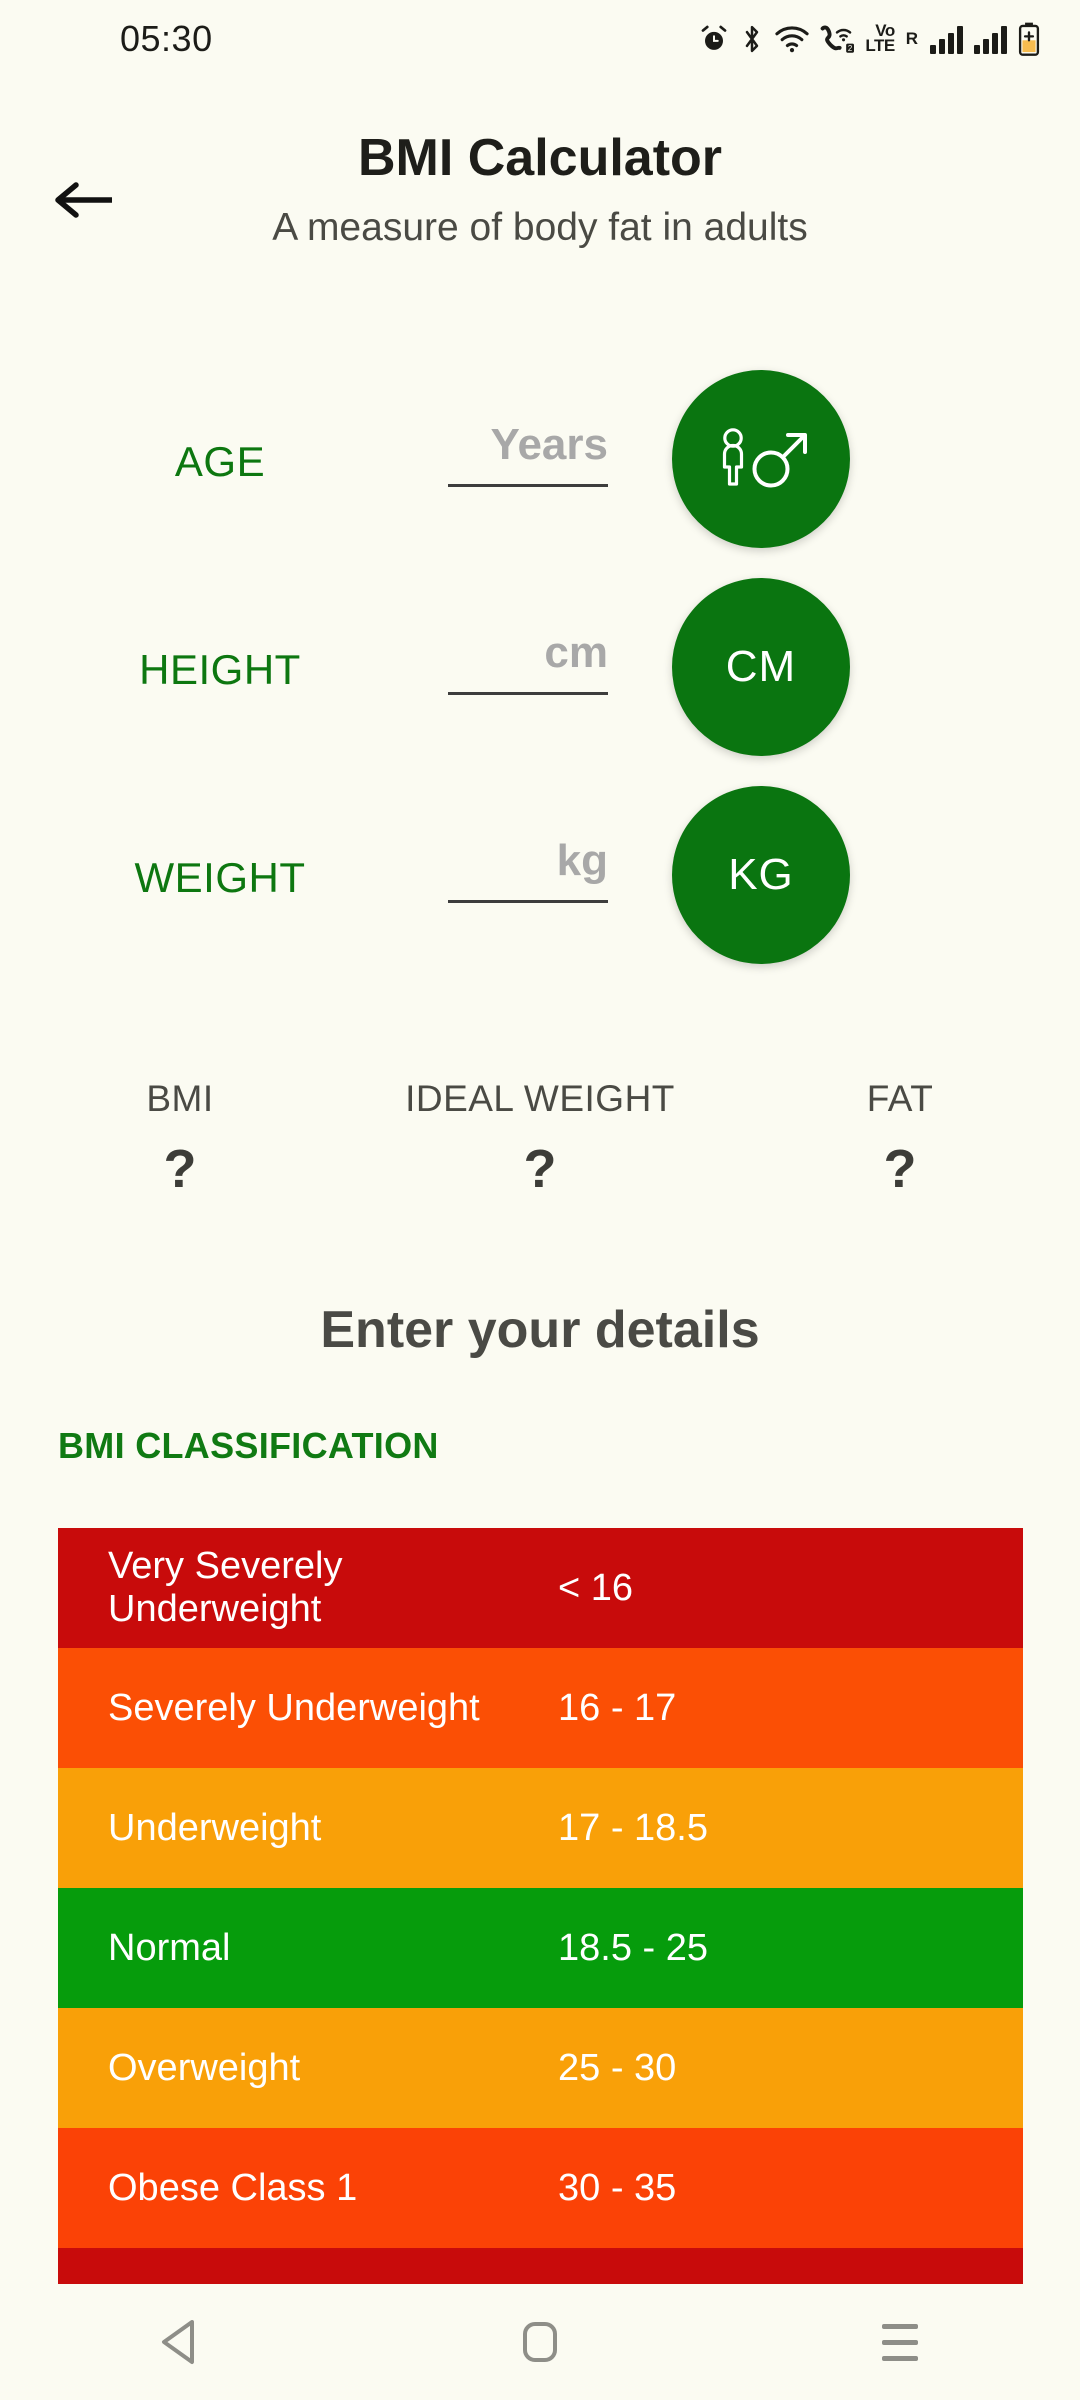 The height and width of the screenshot is (2400, 1080). What do you see at coordinates (540, 1708) in the screenshot?
I see `table-row: Severely Underweight 16 - 17` at bounding box center [540, 1708].